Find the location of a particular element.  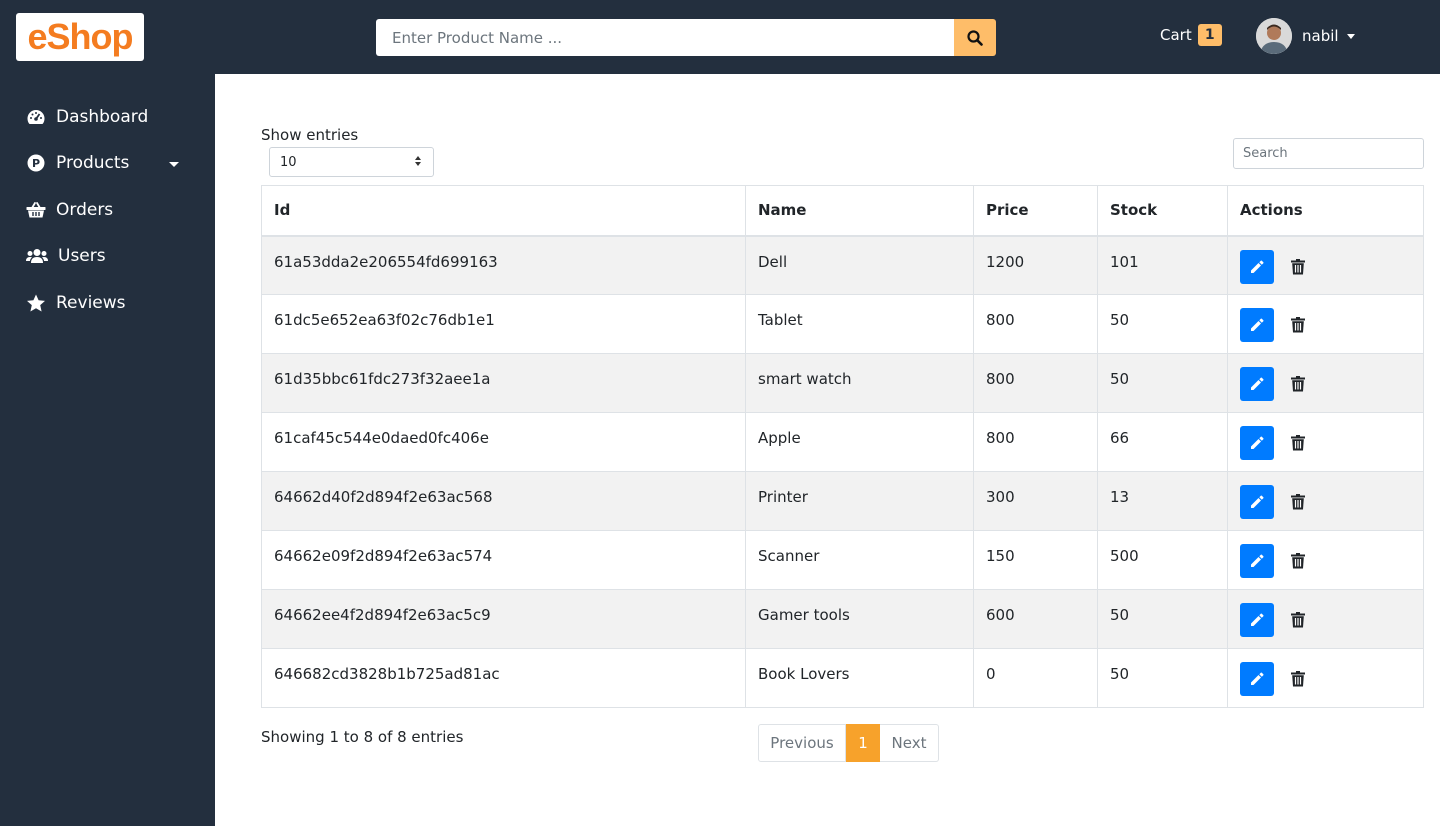

logo-text: eShop is located at coordinates (80, 36).